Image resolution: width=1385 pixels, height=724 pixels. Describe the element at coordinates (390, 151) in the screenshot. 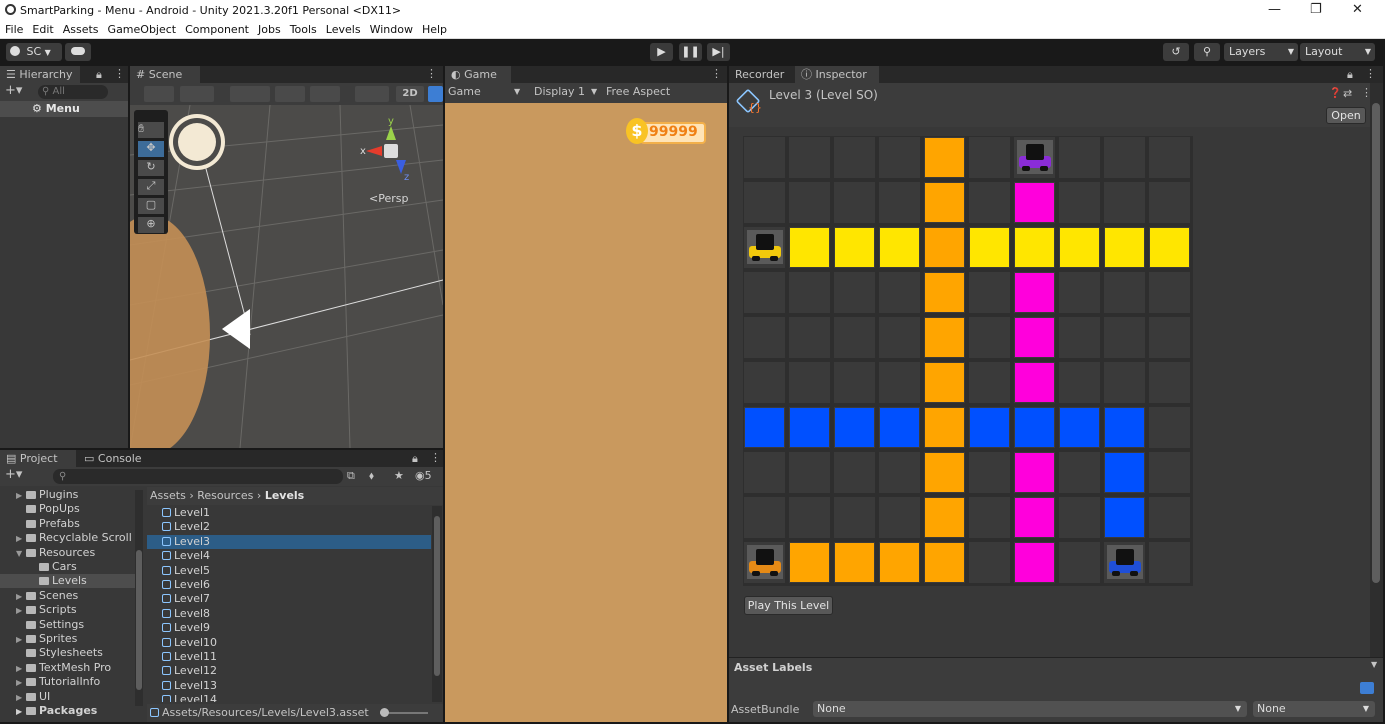

I see `orientation-gizmo: y x z` at that location.